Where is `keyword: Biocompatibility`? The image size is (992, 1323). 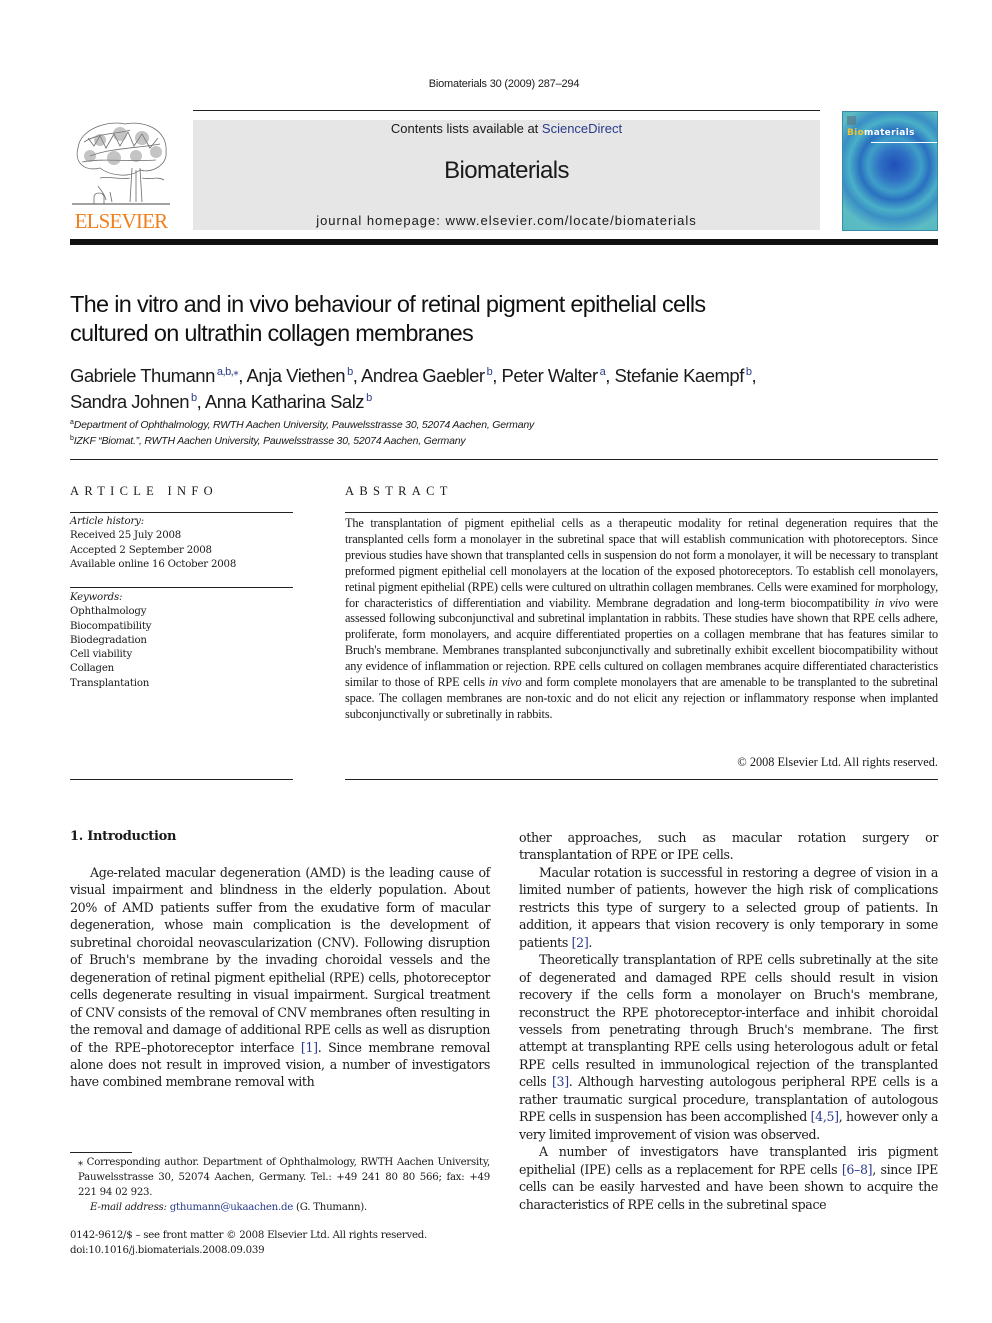
keyword: Biocompatibility is located at coordinates (111, 626).